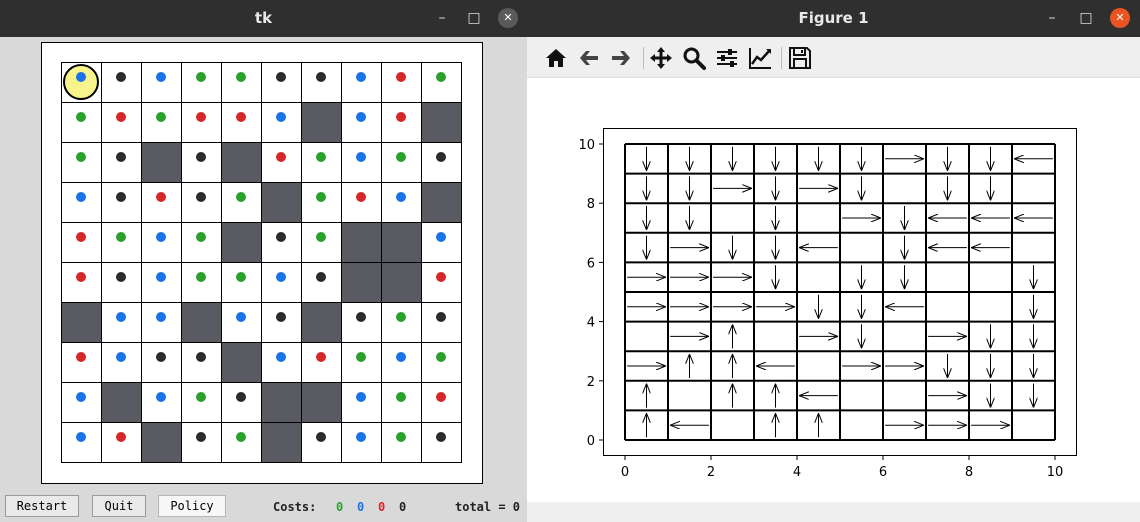 The width and height of the screenshot is (1140, 522). What do you see at coordinates (833, 512) in the screenshot?
I see `figure-statusbar` at bounding box center [833, 512].